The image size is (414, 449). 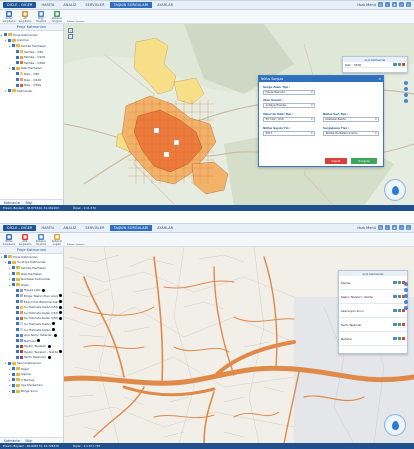 What do you see at coordinates (57, 17) in the screenshot?
I see `ribbon-button-3: ■ Kullanıcı Sorgusu` at bounding box center [57, 17].